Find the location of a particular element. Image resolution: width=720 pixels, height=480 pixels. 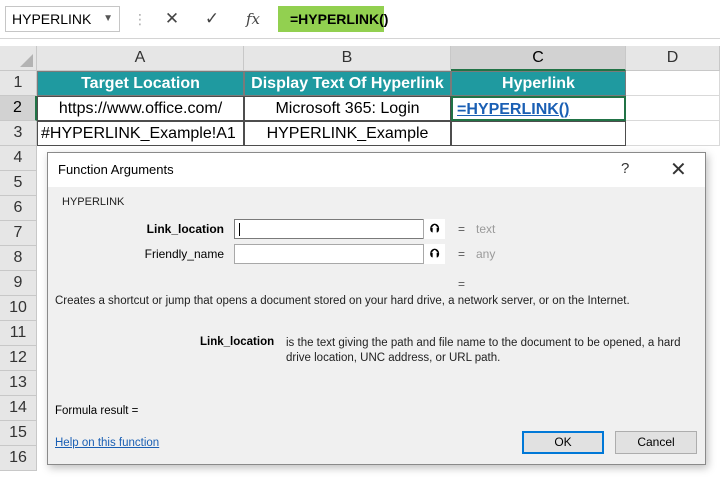

enter-icon: ✓ is located at coordinates (212, 19).